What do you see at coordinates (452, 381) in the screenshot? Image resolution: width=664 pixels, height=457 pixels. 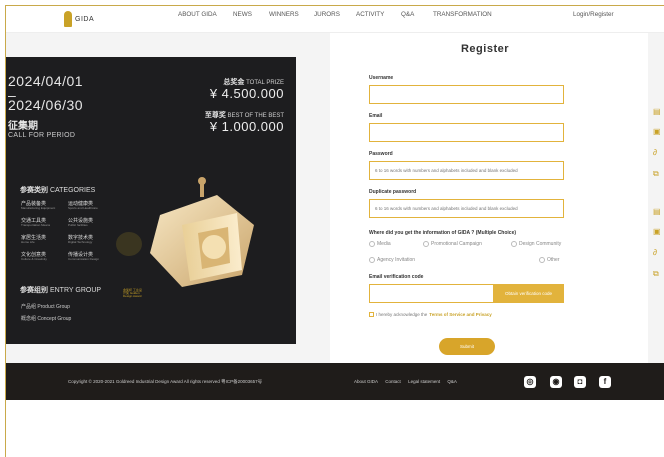 I see `footer-link-qa: Q&A` at bounding box center [452, 381].